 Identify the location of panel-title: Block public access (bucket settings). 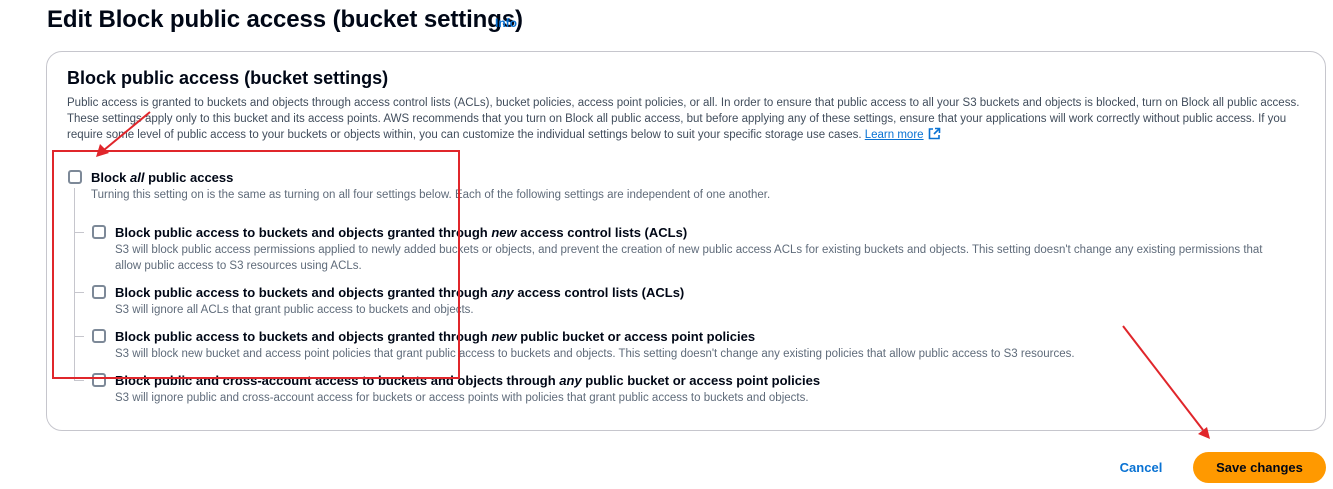
(228, 78).